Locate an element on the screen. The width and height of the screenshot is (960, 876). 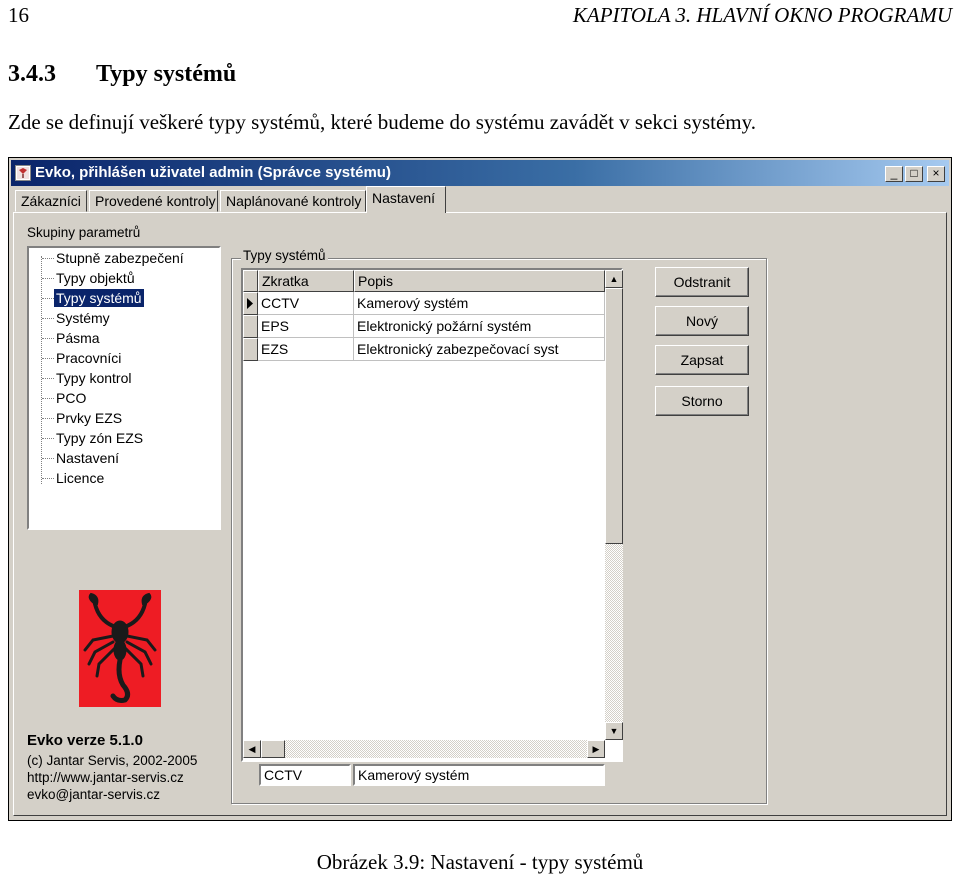
tree-item-ezs-zone-types: Typy zón EZS is located at coordinates (99, 438).